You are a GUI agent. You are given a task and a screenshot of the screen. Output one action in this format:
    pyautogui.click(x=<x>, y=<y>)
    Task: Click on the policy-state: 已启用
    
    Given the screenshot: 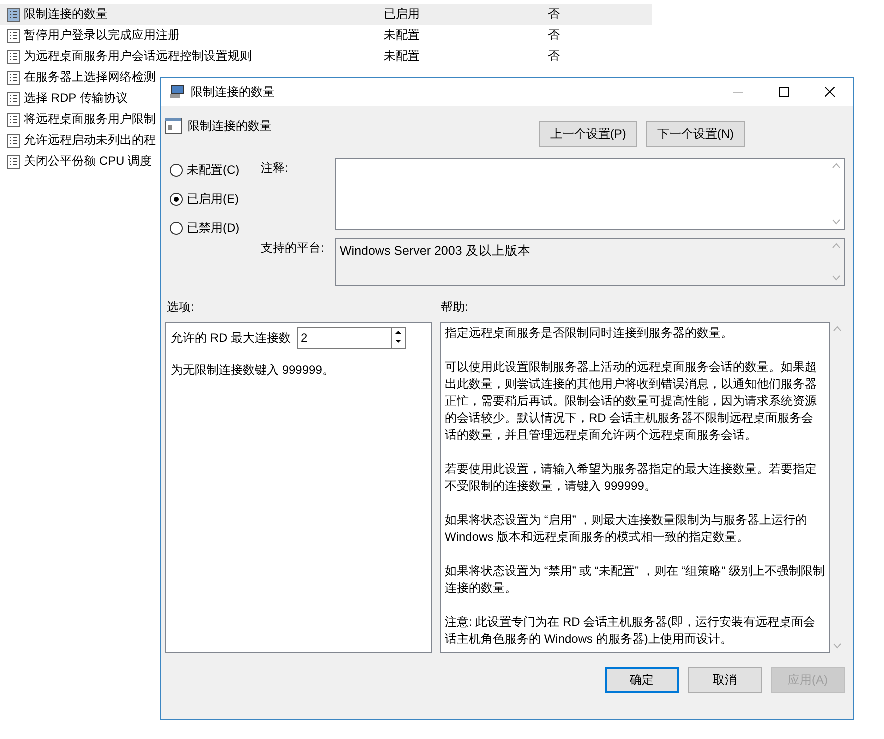 What is the action you would take?
    pyautogui.click(x=402, y=14)
    